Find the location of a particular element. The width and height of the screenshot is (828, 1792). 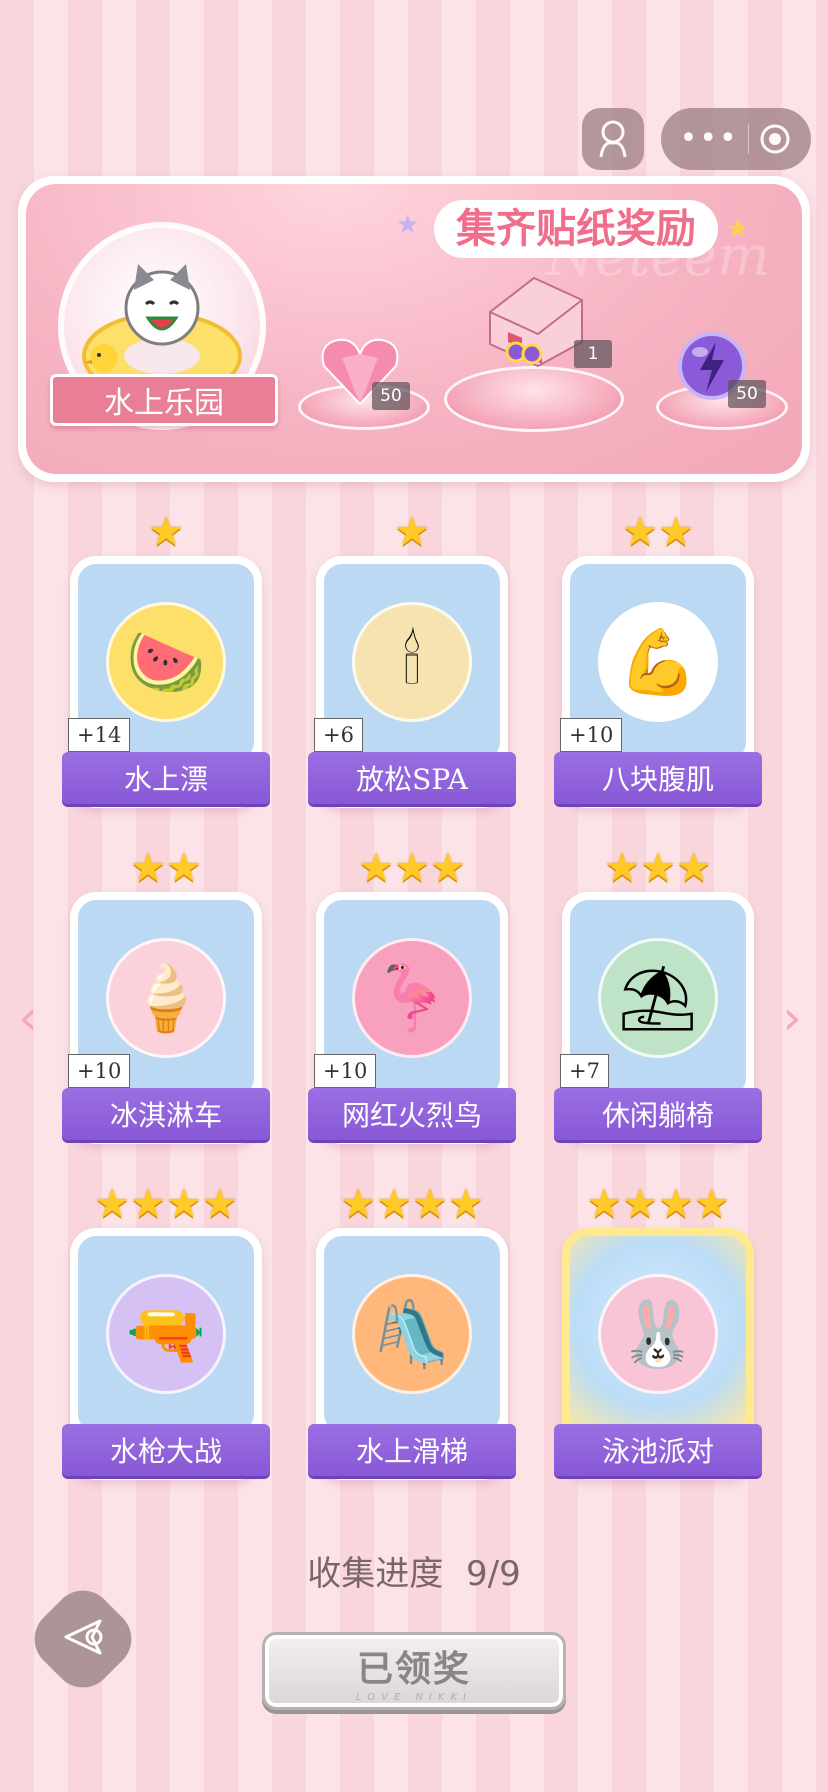

reward-gift-box: 1 is located at coordinates (545, 322).